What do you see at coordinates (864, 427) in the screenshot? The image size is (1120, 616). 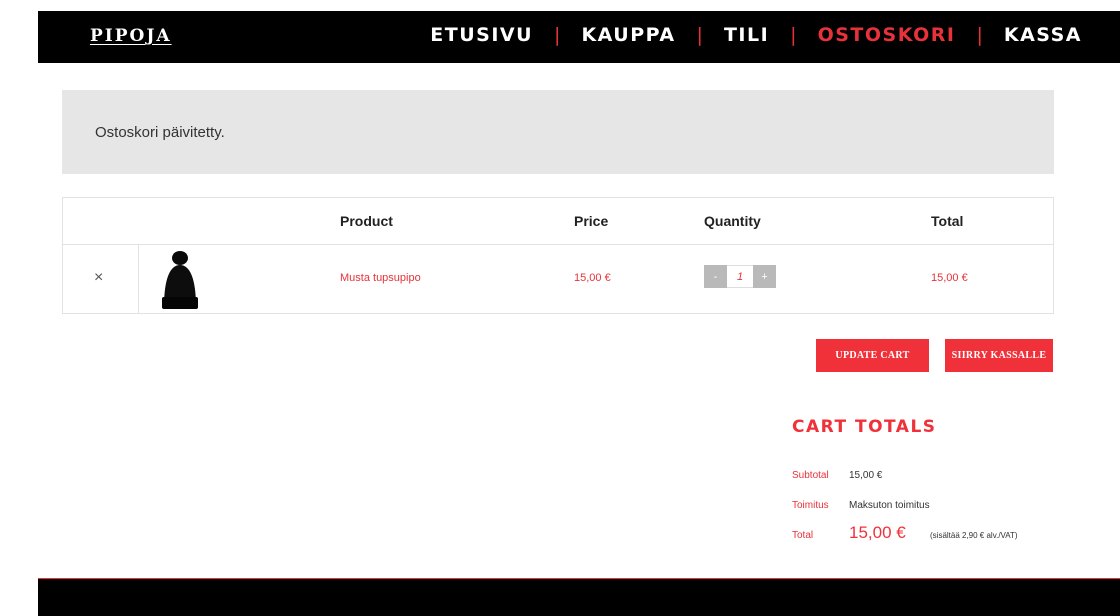 I see `cart-totals-heading: CART TOTALS` at bounding box center [864, 427].